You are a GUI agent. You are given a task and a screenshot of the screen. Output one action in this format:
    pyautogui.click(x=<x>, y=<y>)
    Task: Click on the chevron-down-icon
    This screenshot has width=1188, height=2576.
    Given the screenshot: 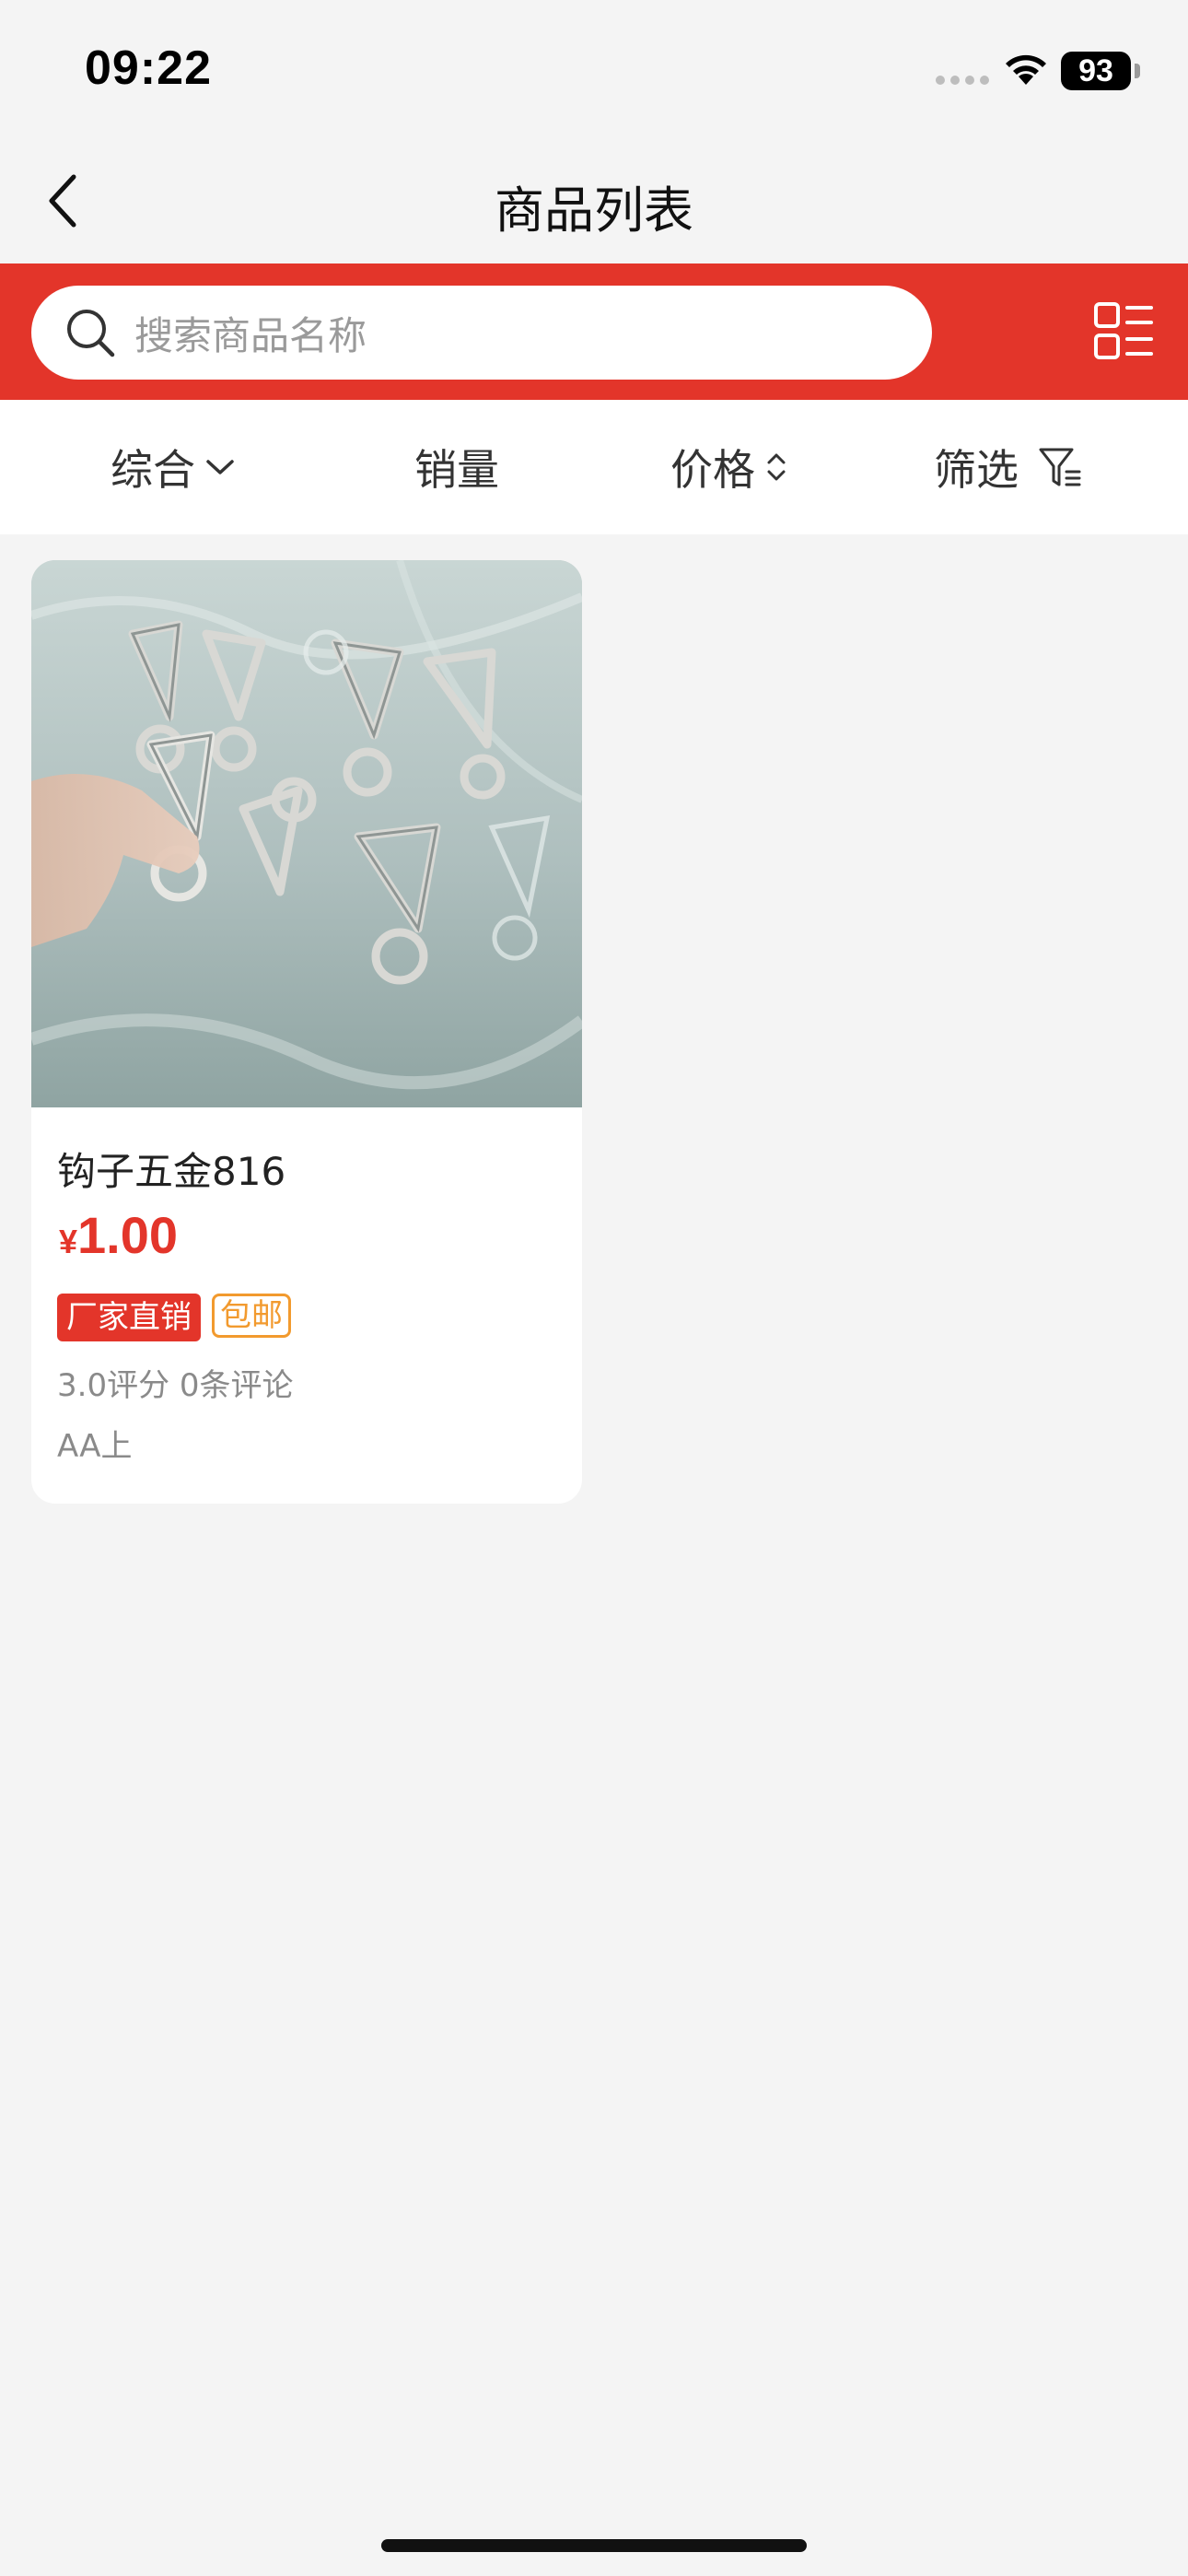 What is the action you would take?
    pyautogui.click(x=220, y=467)
    